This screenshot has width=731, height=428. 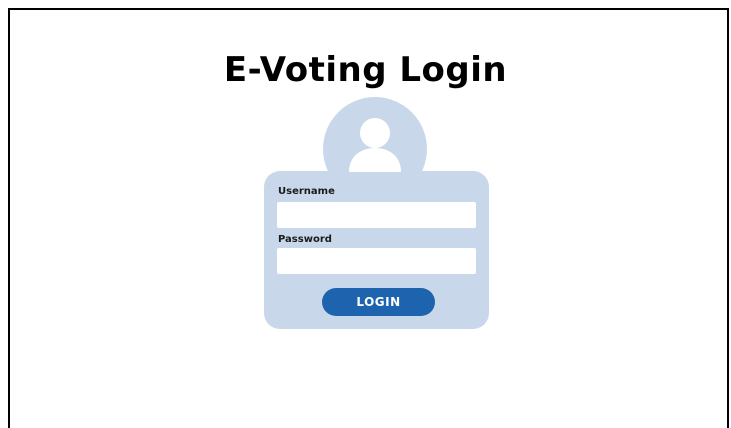 I want to click on login-button: LOGIN, so click(x=378, y=302).